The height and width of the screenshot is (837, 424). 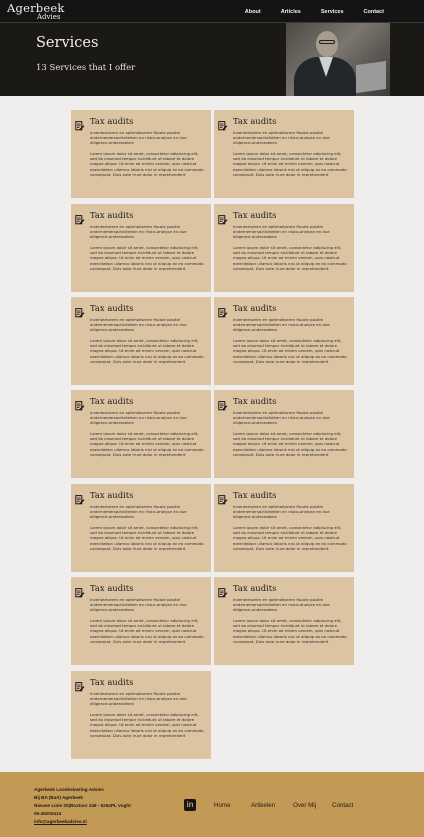 What do you see at coordinates (342, 805) in the screenshot?
I see `footer-link-contact: Contact` at bounding box center [342, 805].